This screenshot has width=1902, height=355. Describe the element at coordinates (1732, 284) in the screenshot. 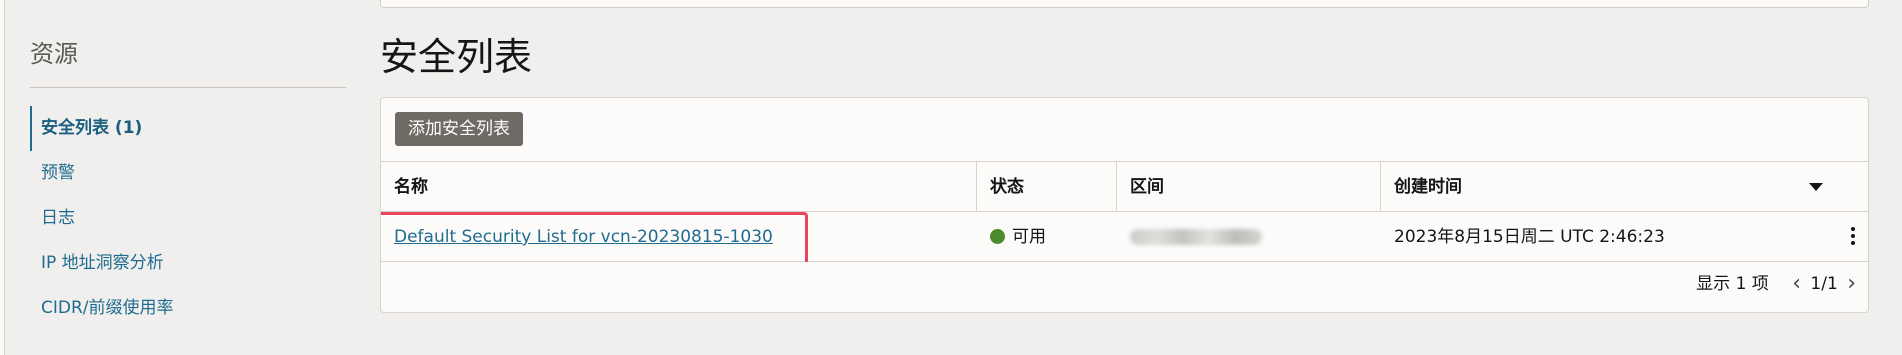

I see `item-count: 显示 1 项` at that location.